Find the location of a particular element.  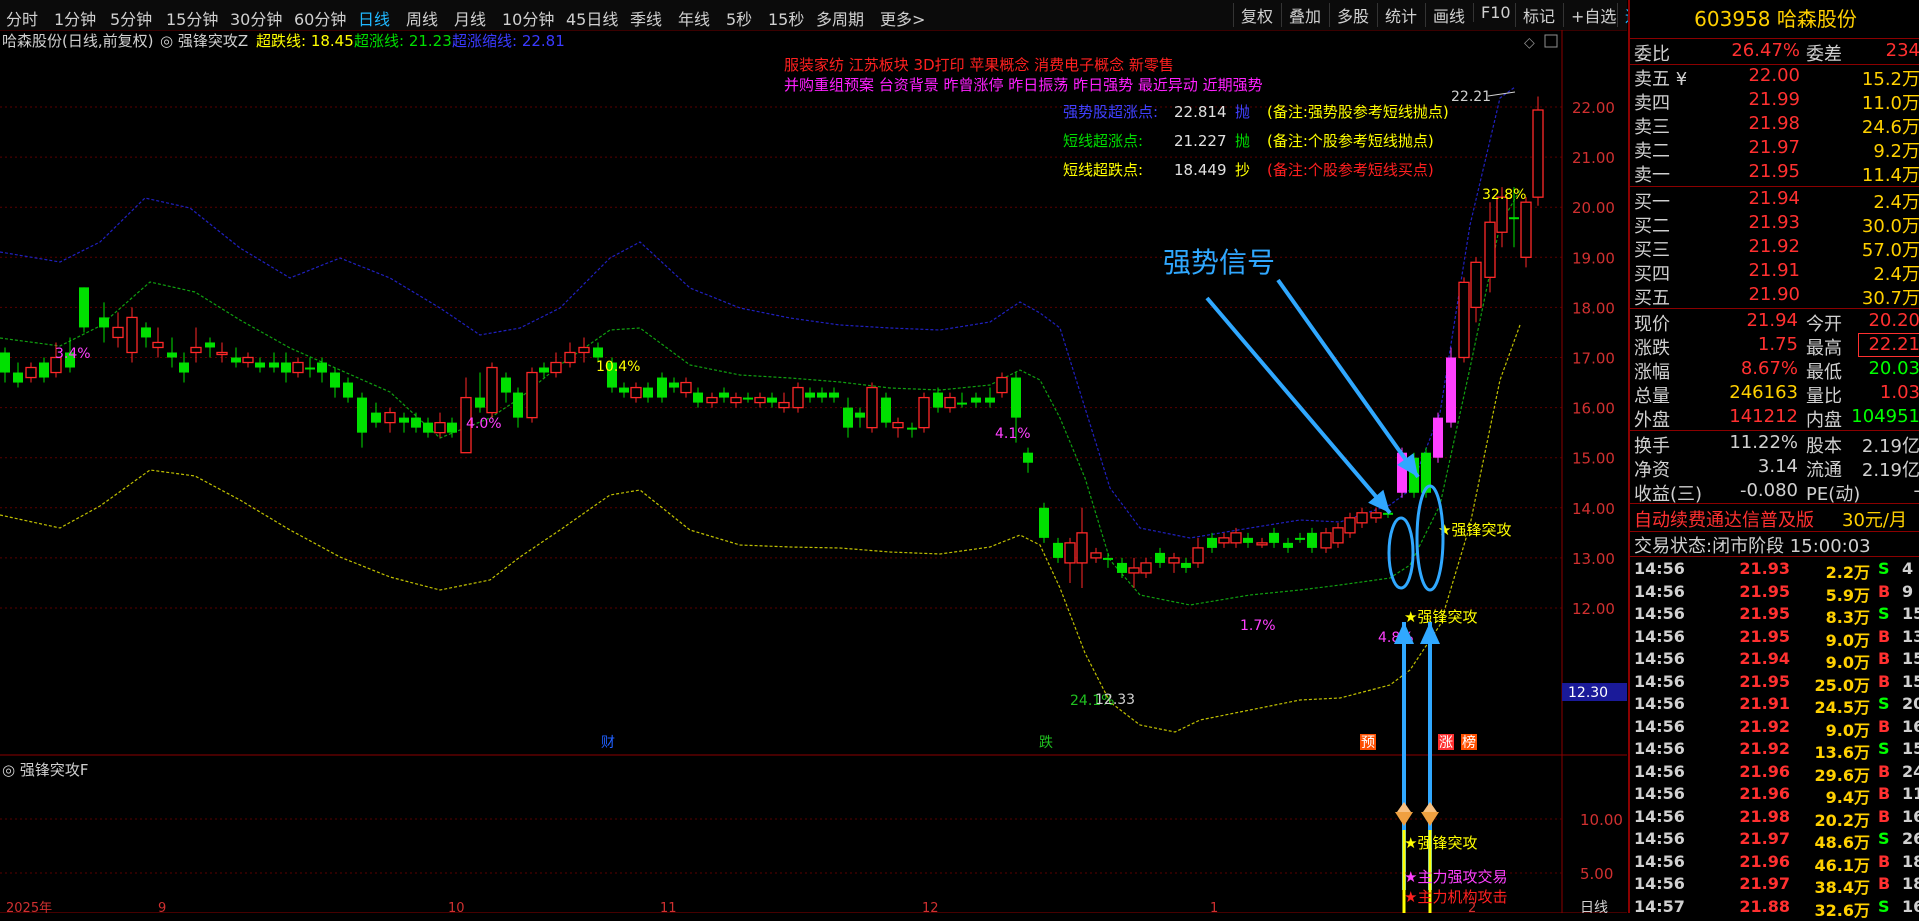

event-marker-text: 预 is located at coordinates (1368, 743).